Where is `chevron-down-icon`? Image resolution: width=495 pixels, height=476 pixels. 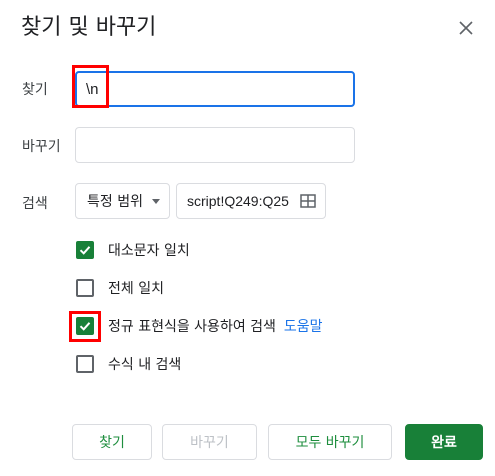
chevron-down-icon is located at coordinates (156, 201).